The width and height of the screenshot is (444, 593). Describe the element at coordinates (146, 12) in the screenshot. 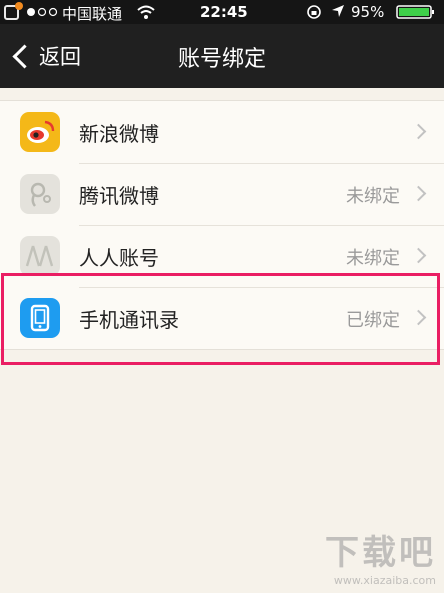

I see `wifi-icon` at that location.